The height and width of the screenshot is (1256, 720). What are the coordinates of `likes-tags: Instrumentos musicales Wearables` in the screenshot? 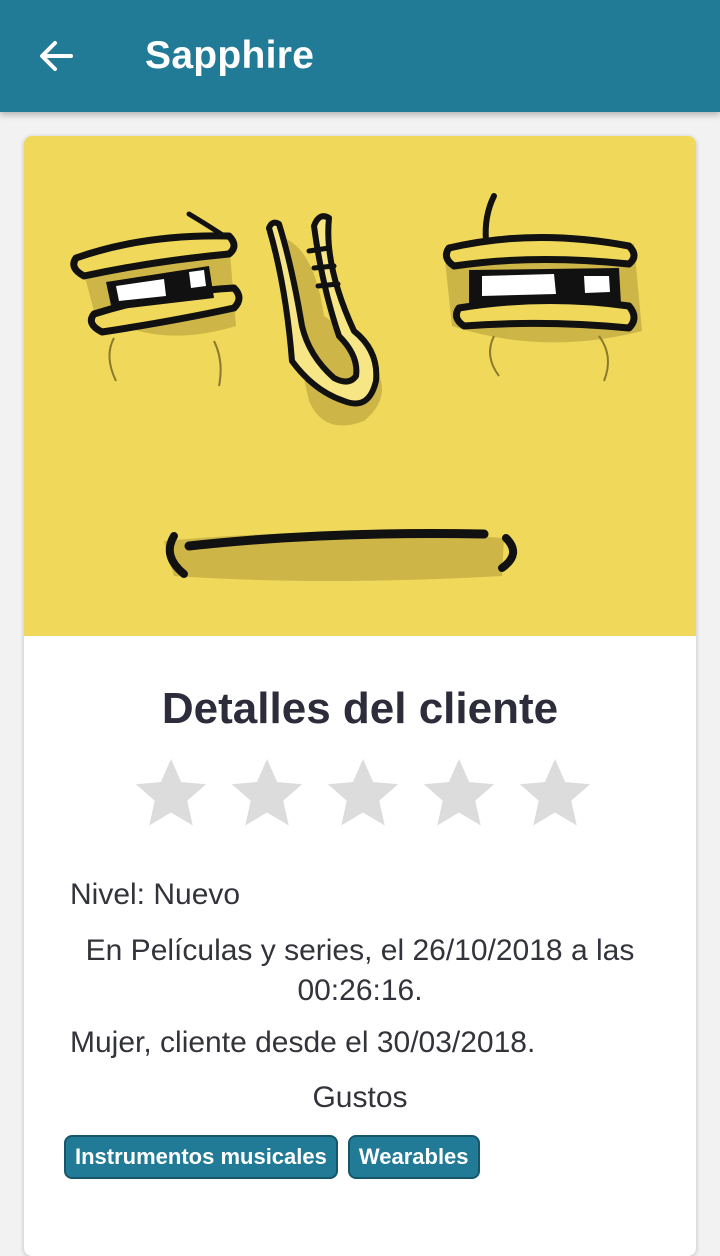 It's located at (272, 1157).